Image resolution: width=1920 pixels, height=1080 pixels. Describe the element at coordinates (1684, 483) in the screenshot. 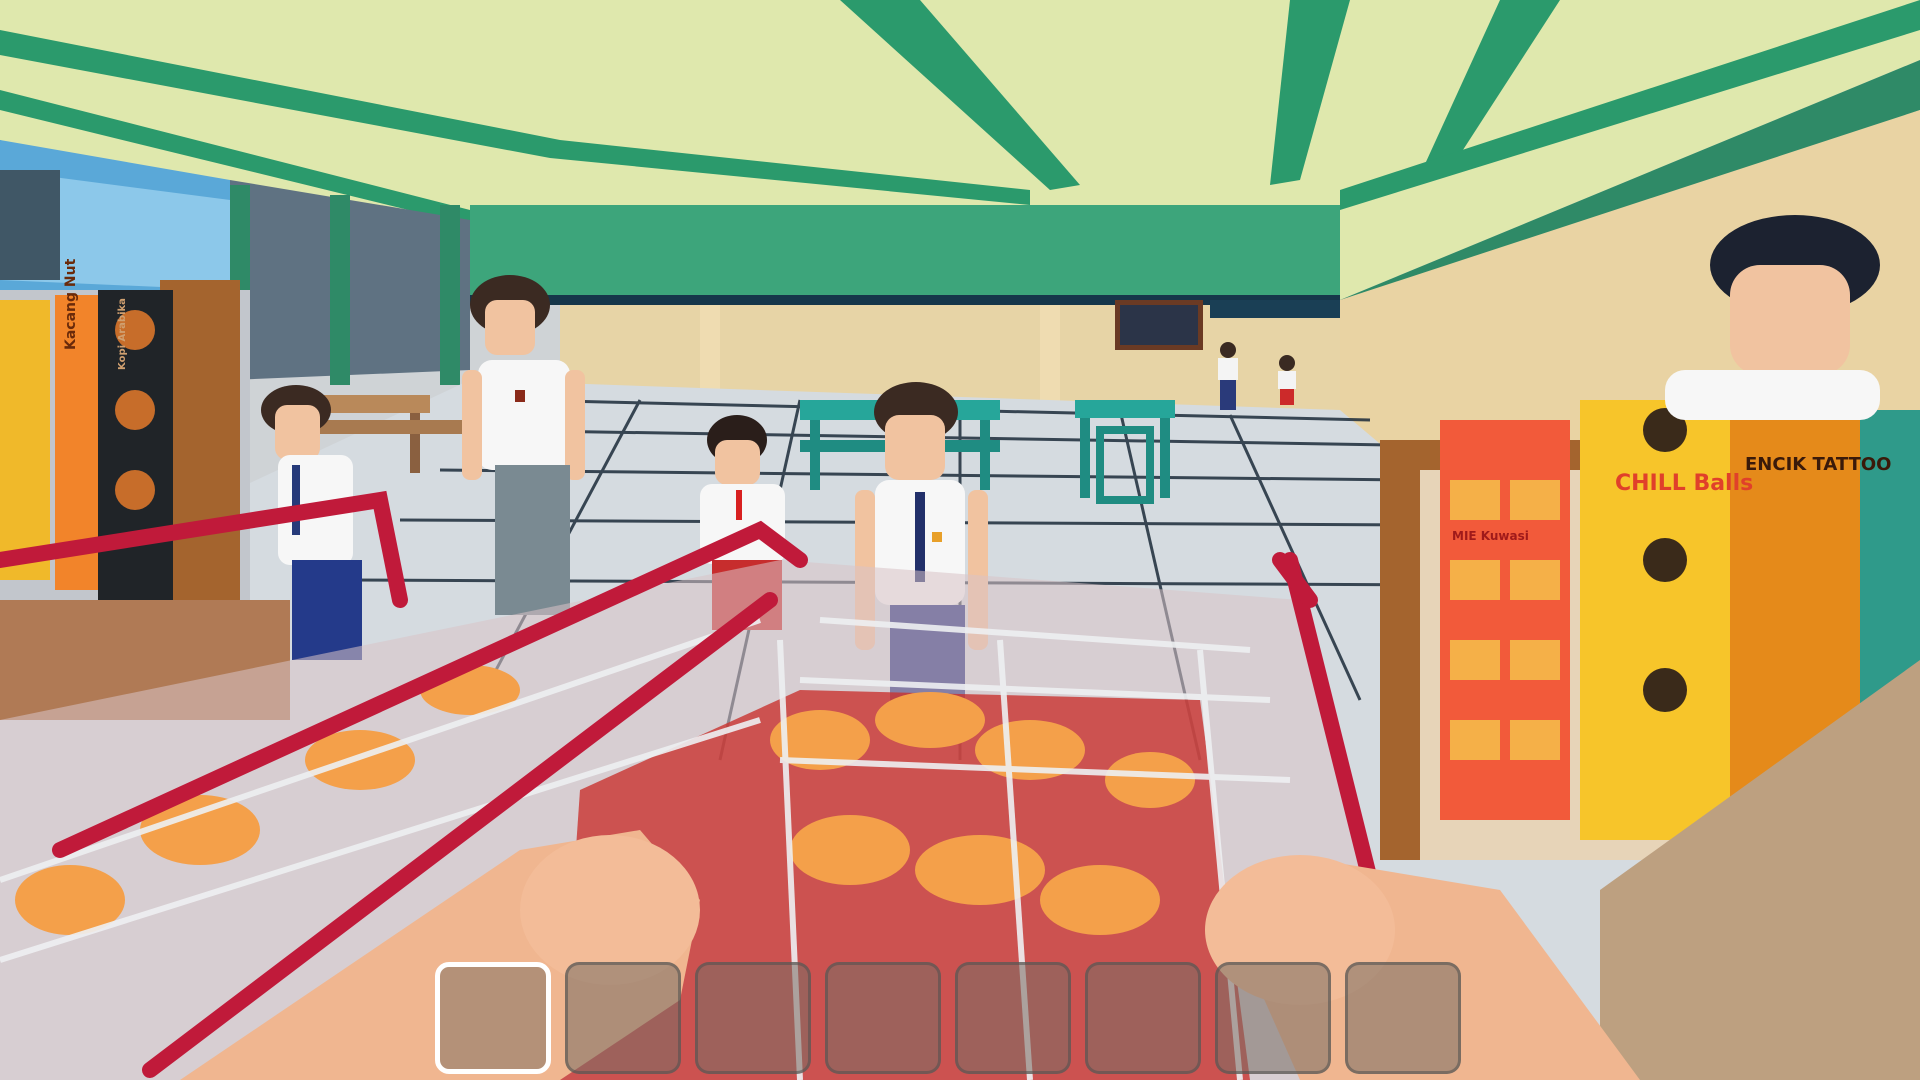

I see `svg-text: CHILL Balls` at that location.